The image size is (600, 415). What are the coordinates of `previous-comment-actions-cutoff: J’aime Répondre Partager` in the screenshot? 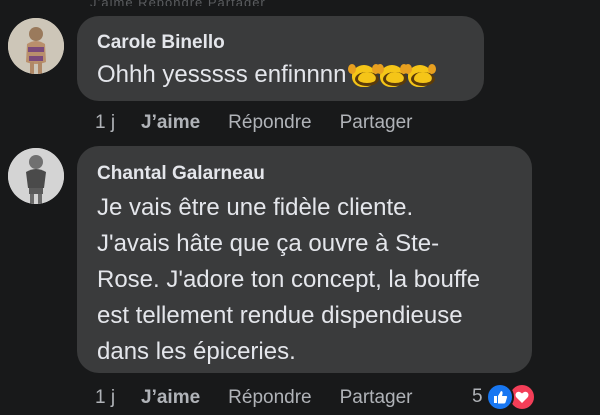 It's located at (270, 3).